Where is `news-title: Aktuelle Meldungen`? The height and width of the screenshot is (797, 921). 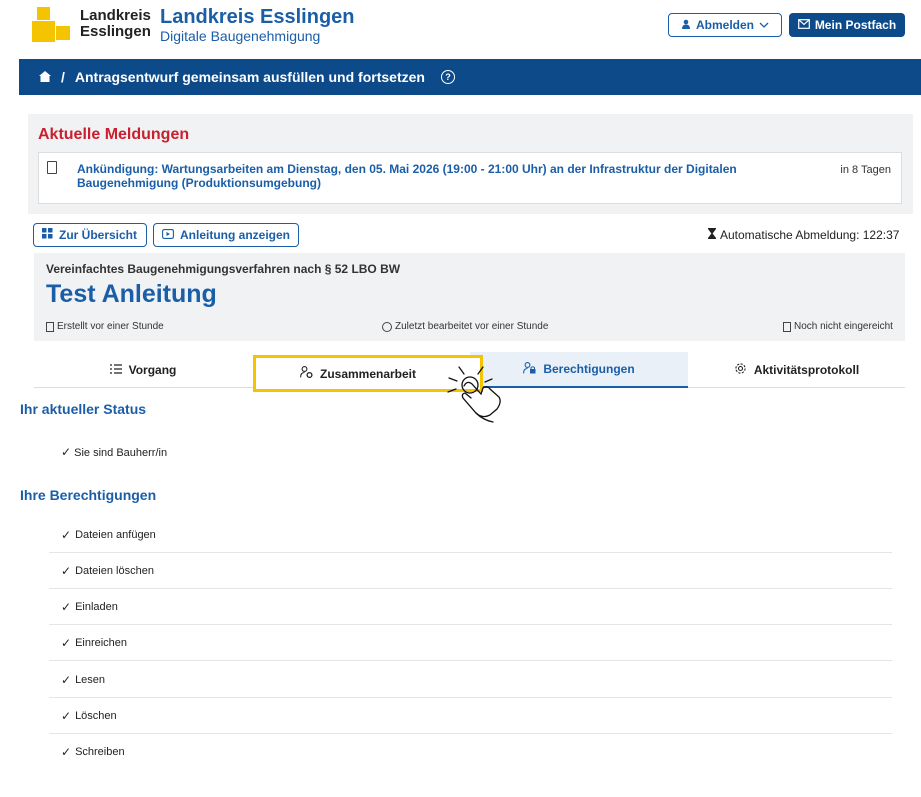 news-title: Aktuelle Meldungen is located at coordinates (114, 134).